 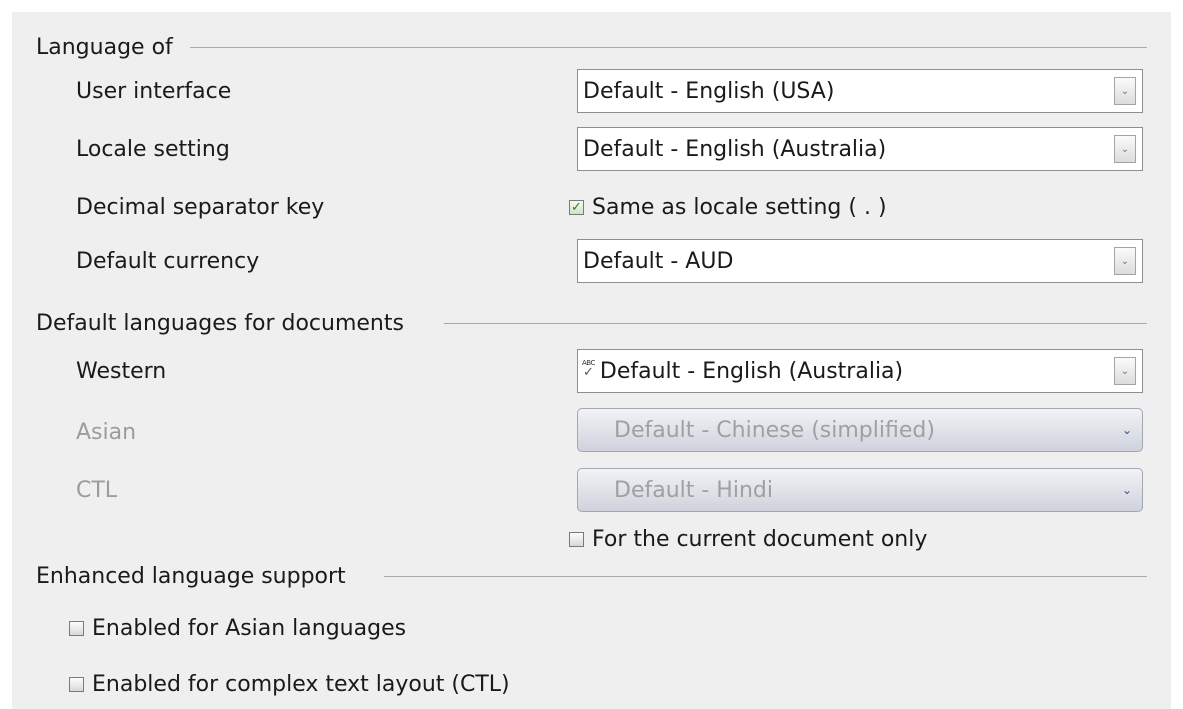 What do you see at coordinates (200, 207) in the screenshot?
I see `decimal-separator-label: Decimal separator key` at bounding box center [200, 207].